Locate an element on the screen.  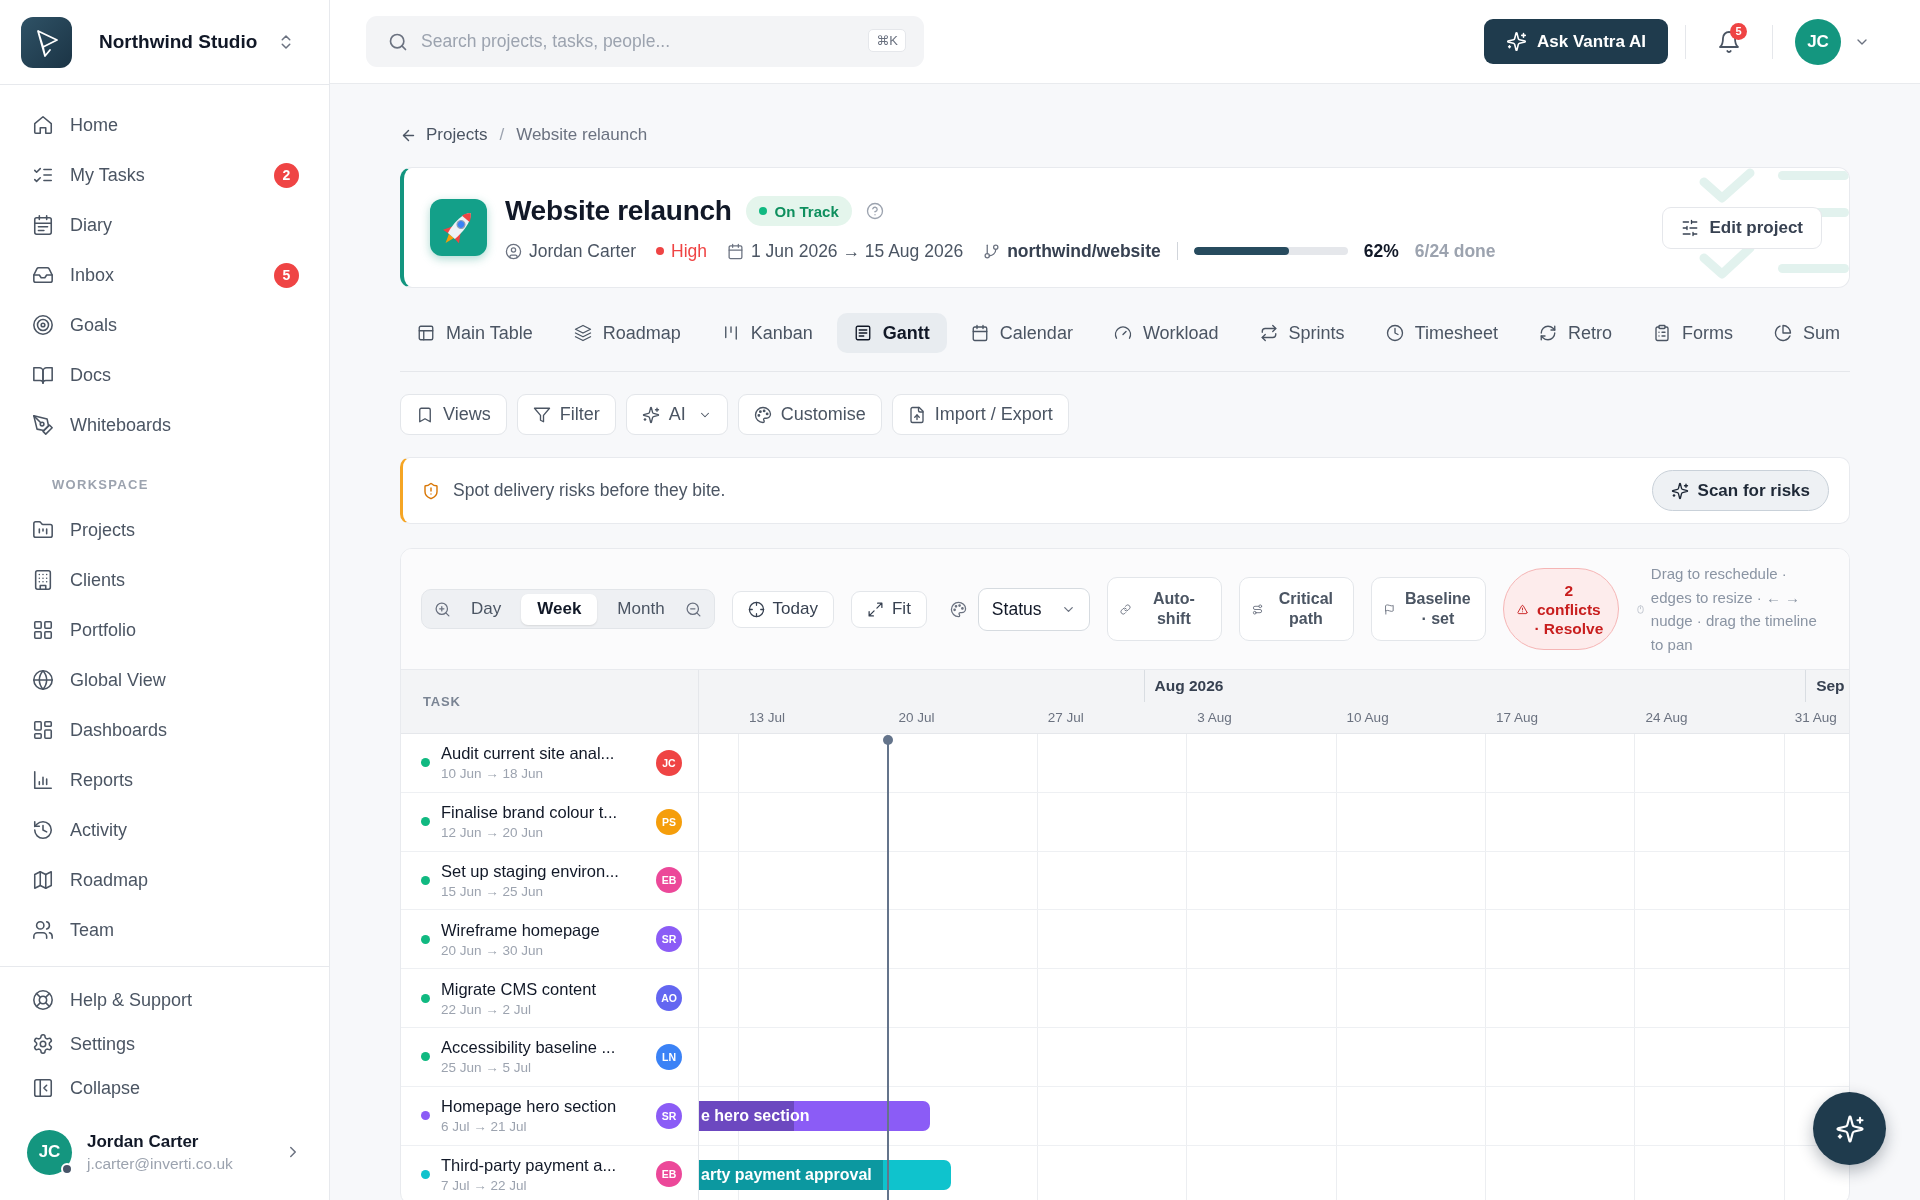
pie-chart-icon is located at coordinates (1783, 333).